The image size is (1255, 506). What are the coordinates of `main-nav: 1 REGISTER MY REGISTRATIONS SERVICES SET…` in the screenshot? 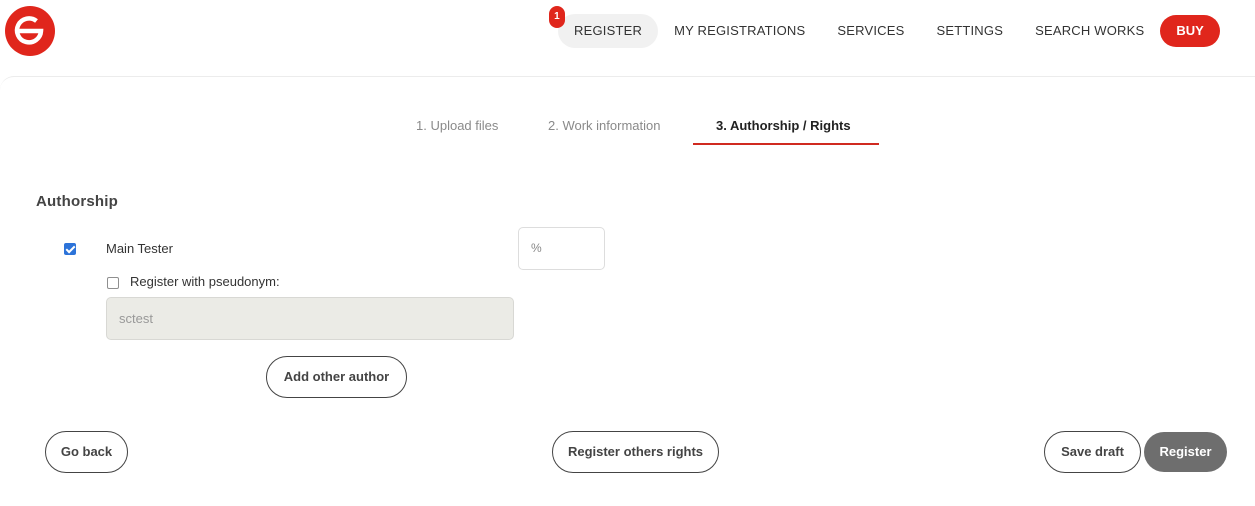 It's located at (884, 27).